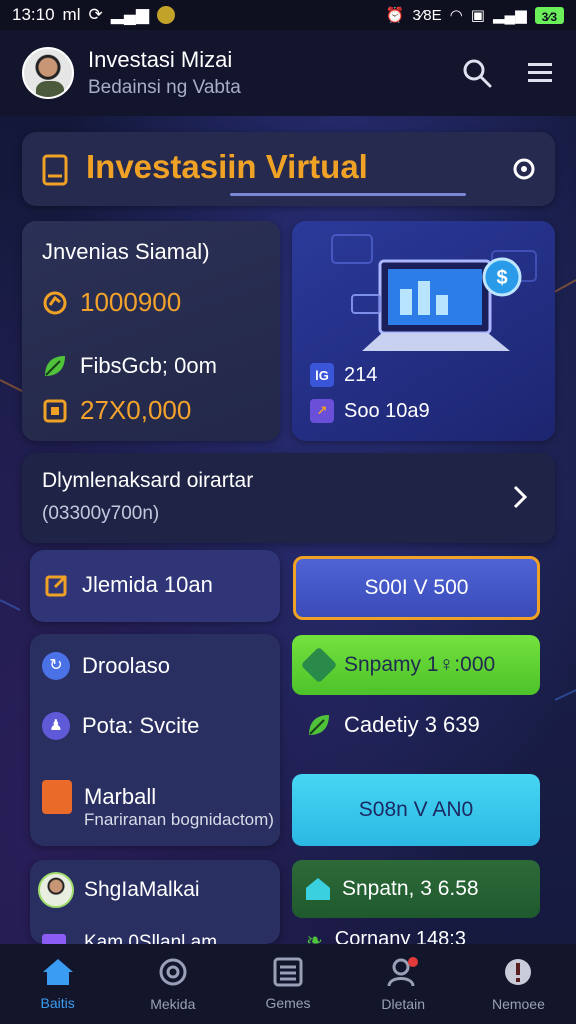 The width and height of the screenshot is (576, 1024). What do you see at coordinates (288, 73) in the screenshot?
I see `app-header: Investasi Mizai Bedainsi ng Vabta` at bounding box center [288, 73].